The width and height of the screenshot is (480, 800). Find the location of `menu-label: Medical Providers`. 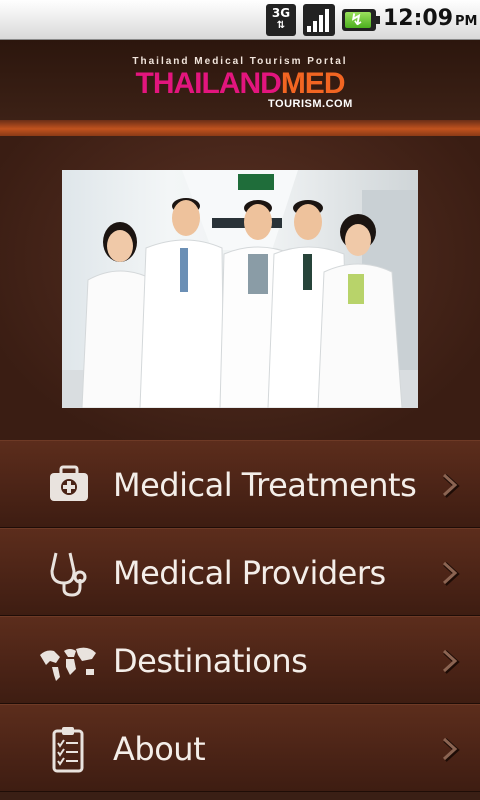

menu-label: Medical Providers is located at coordinates (249, 573).